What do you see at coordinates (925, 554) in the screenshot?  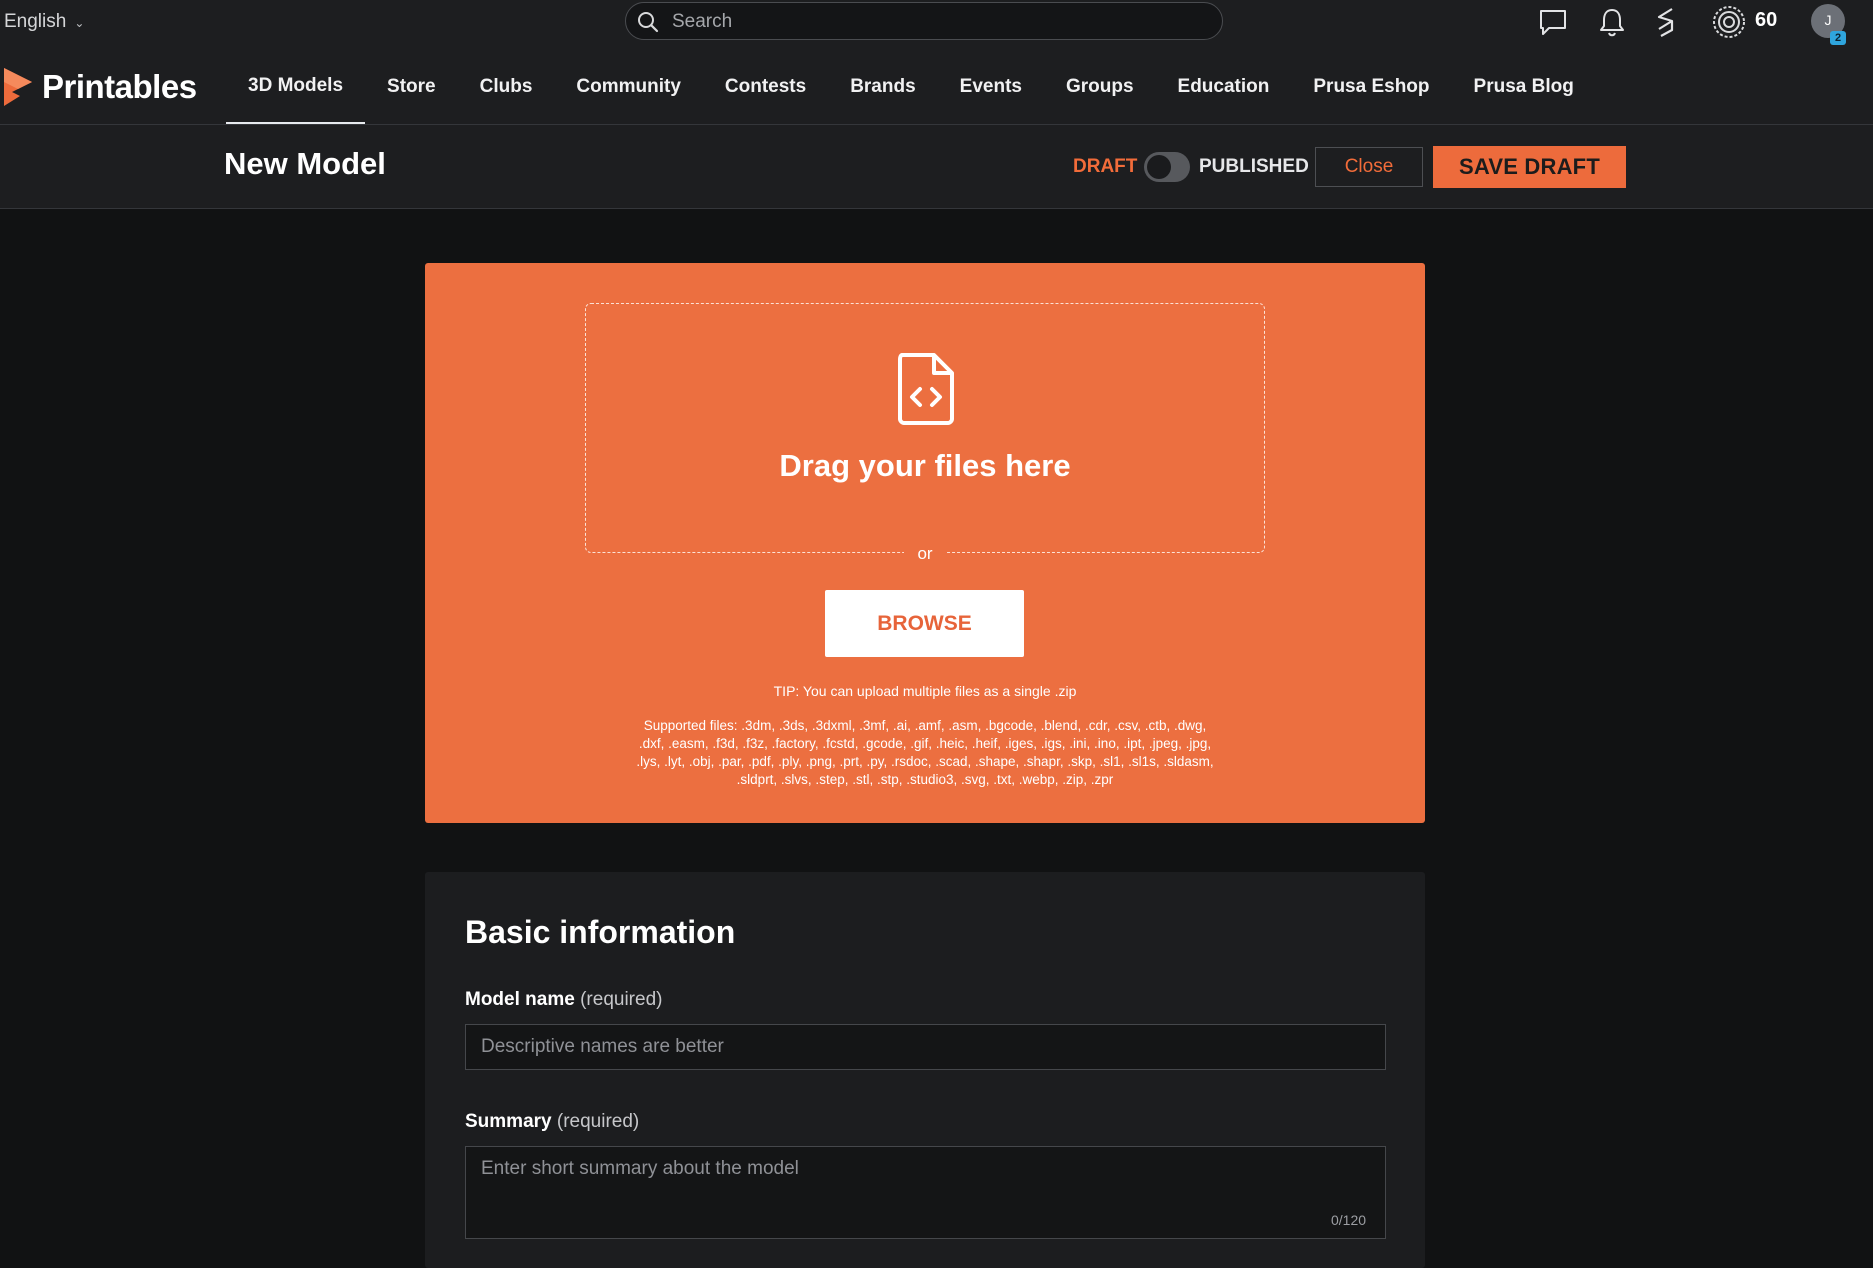 I see `or-separator: or` at bounding box center [925, 554].